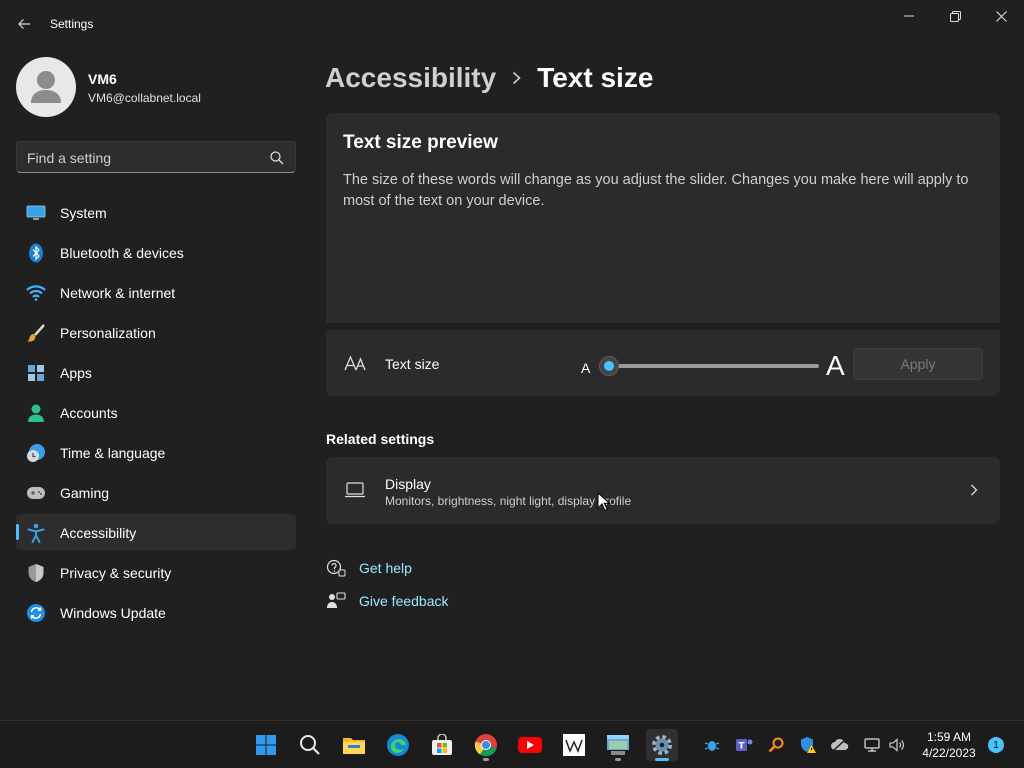 This screenshot has width=1024, height=768. I want to click on tray-search-tool, so click(776, 745).